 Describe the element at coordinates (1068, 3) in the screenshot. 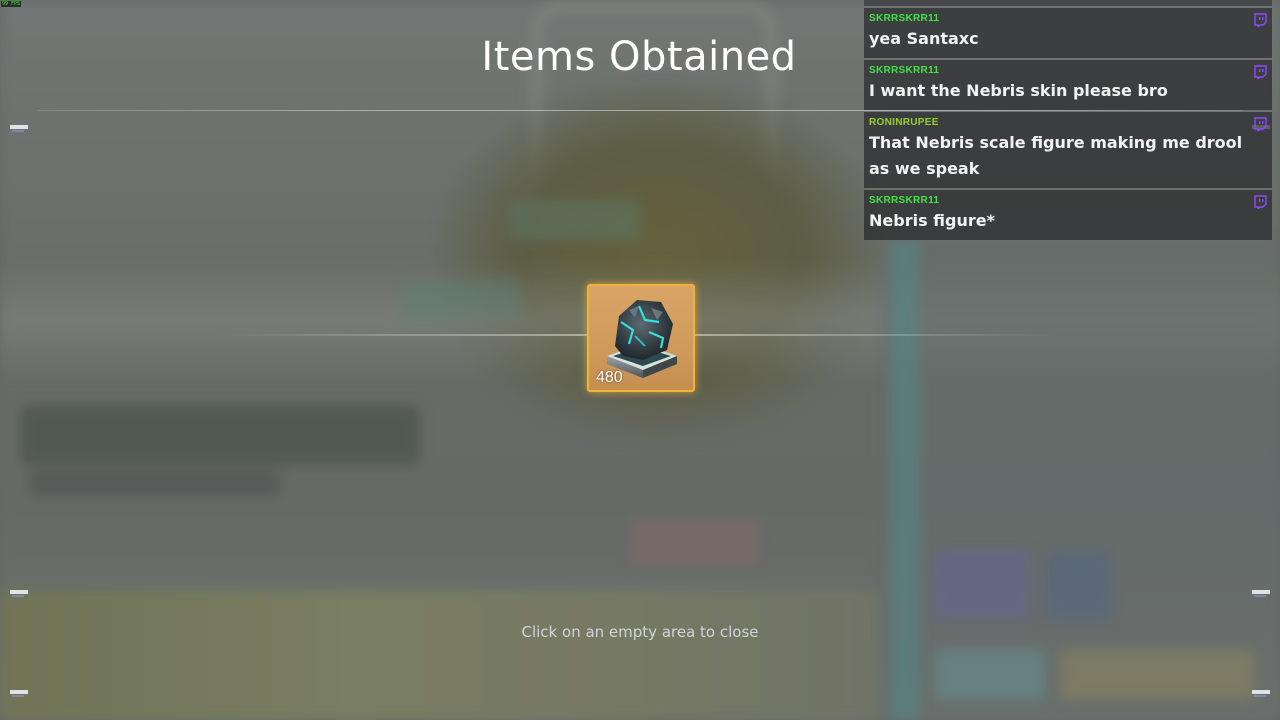

I see `chat-top-bar` at that location.